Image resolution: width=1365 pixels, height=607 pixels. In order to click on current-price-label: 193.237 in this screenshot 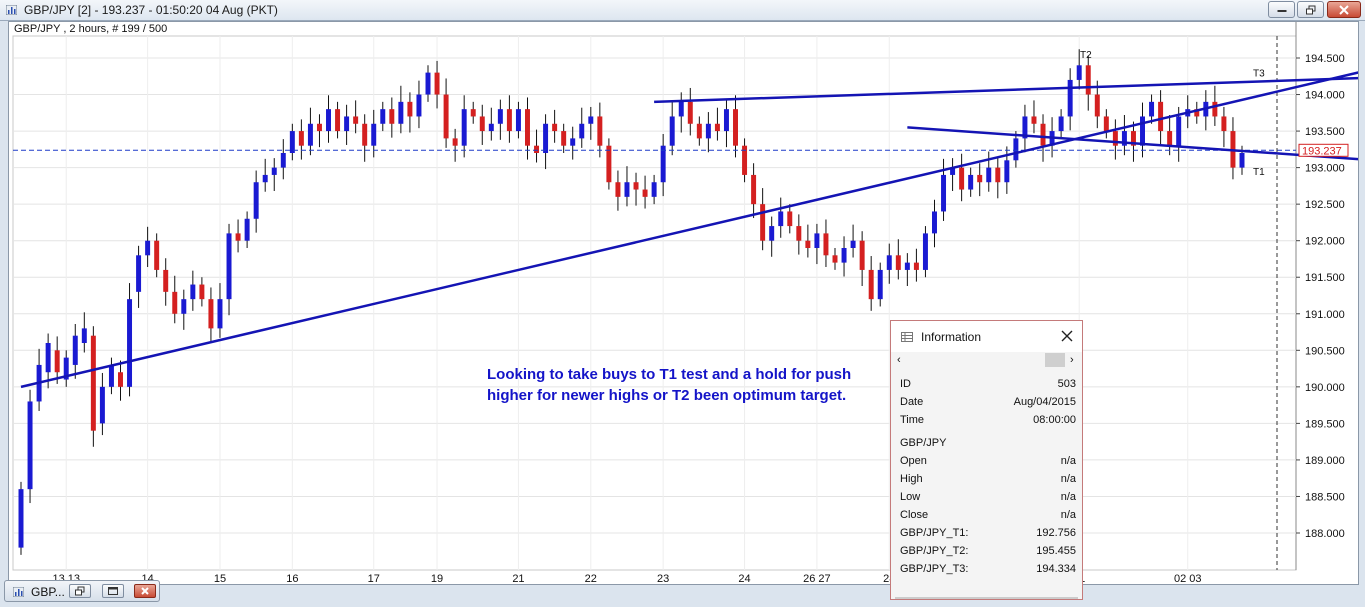, I will do `click(1322, 151)`.